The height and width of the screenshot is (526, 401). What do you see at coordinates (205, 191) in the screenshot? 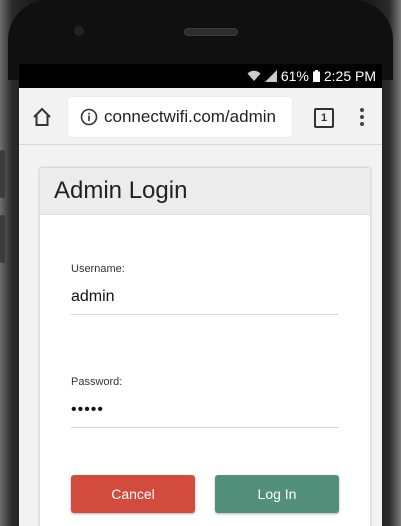
I see `card-header: Admin Login` at bounding box center [205, 191].